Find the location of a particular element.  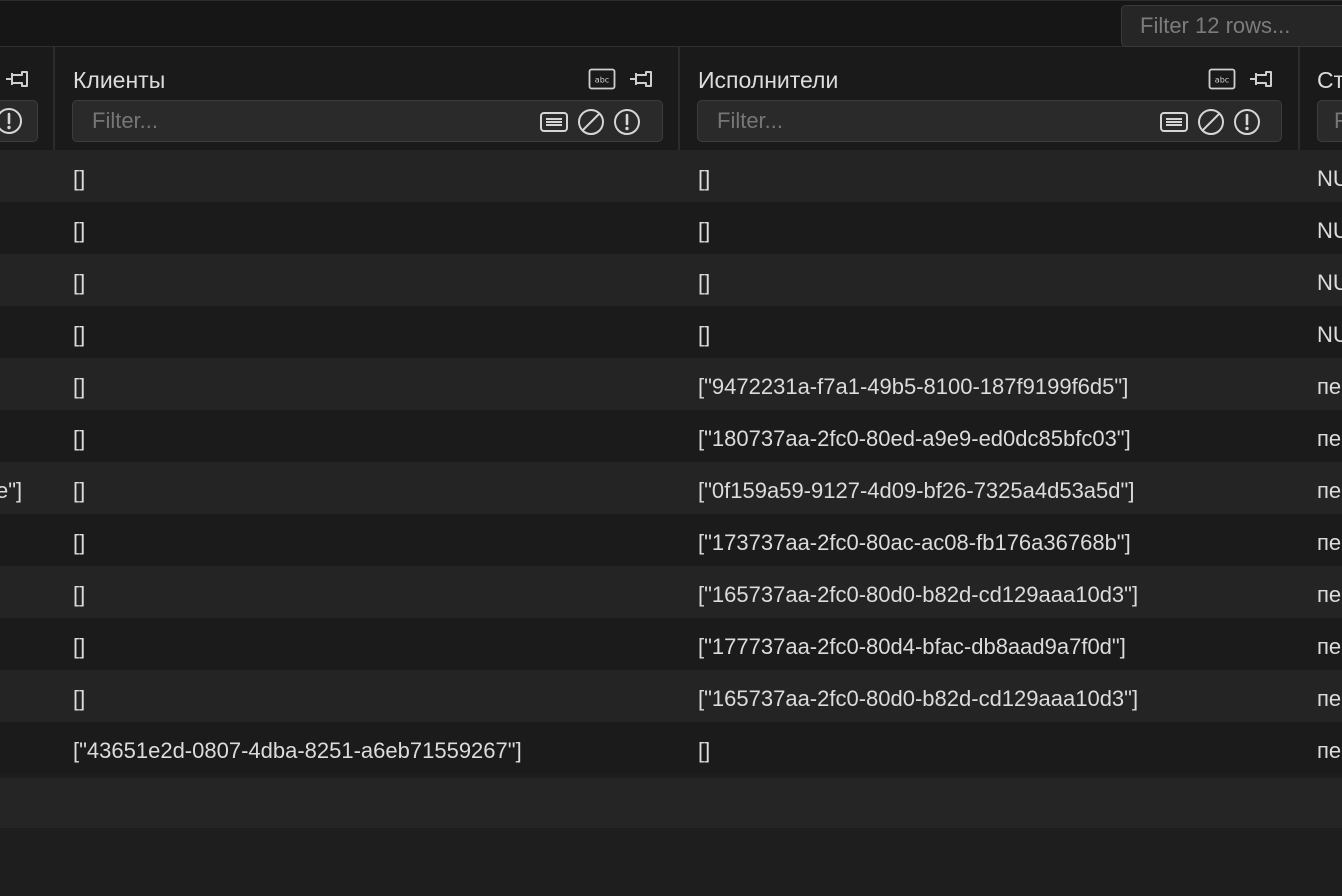

column-filter-previous is located at coordinates (19, 121).